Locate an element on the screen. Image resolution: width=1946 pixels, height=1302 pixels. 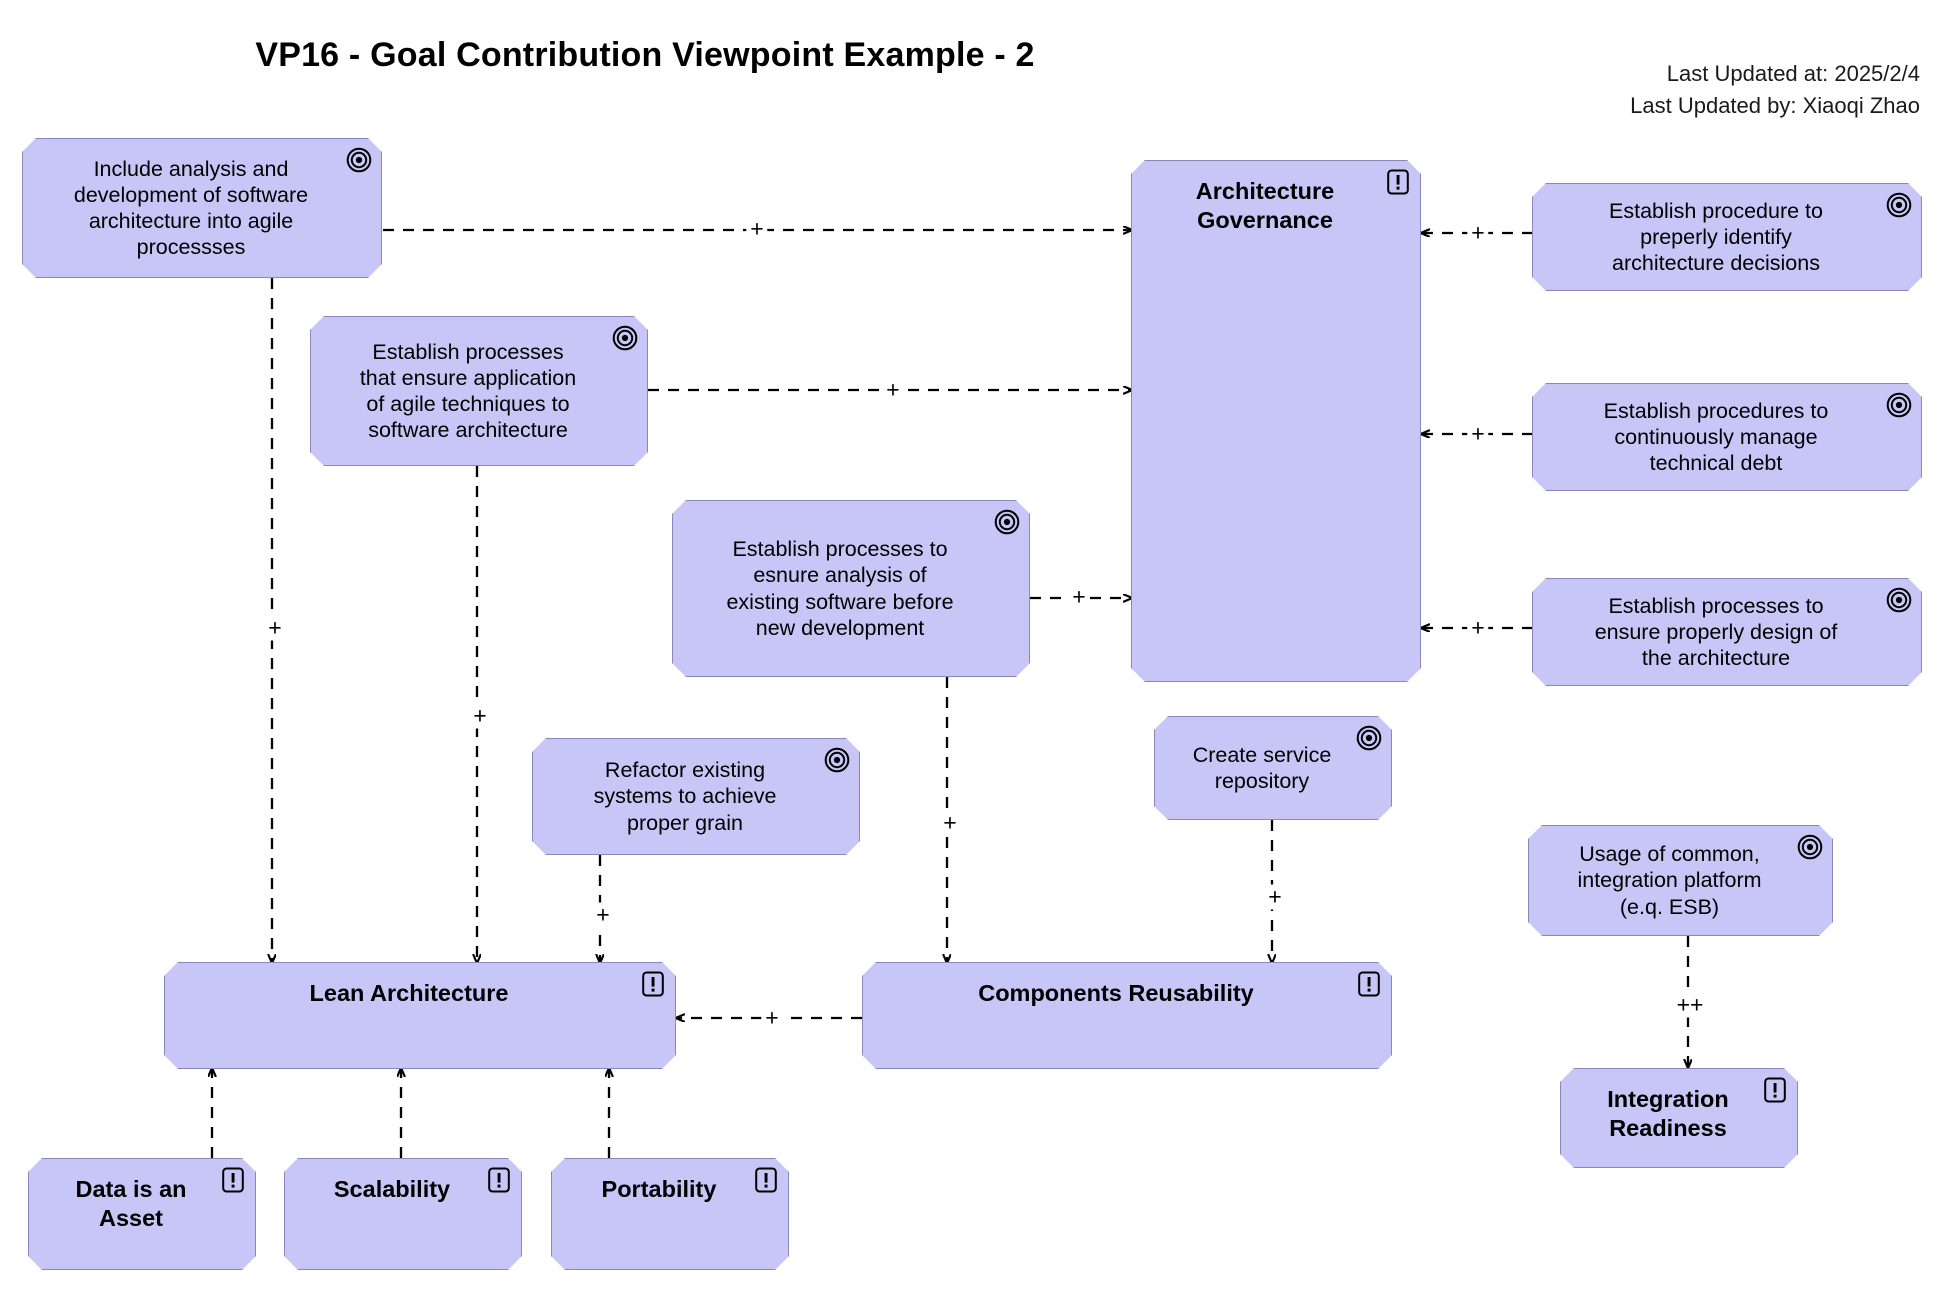
node-integration-readiness: Integration Readiness is located at coordinates (1679, 1118).